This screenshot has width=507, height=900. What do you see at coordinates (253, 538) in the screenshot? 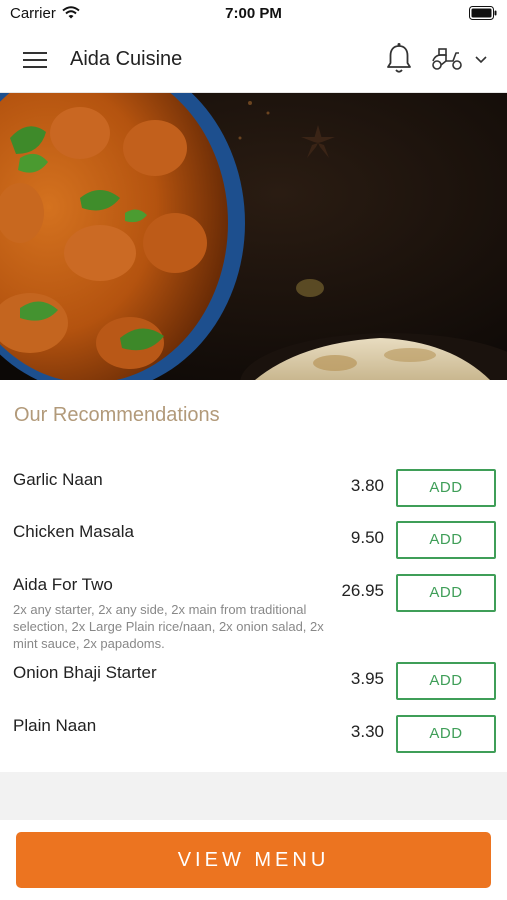
I see `list-item: Chicken Masala 9.50 ADD` at bounding box center [253, 538].